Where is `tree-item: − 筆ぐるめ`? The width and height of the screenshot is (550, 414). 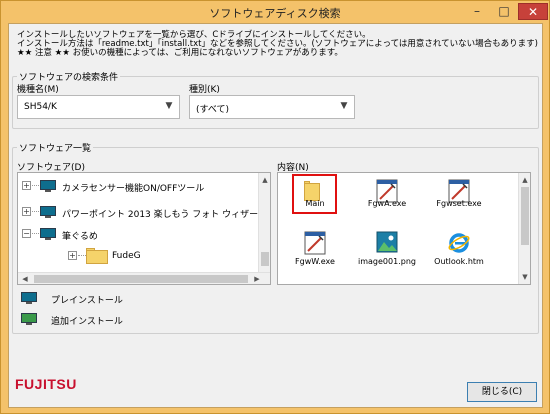
tree-item: − 筆ぐるめ is located at coordinates (138, 234).